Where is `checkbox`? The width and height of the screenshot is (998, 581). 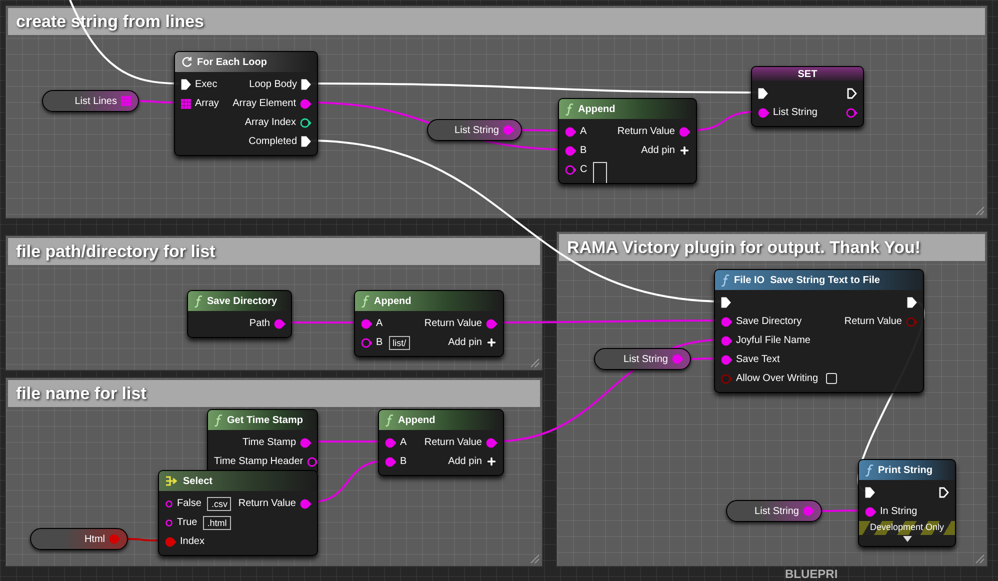 checkbox is located at coordinates (832, 378).